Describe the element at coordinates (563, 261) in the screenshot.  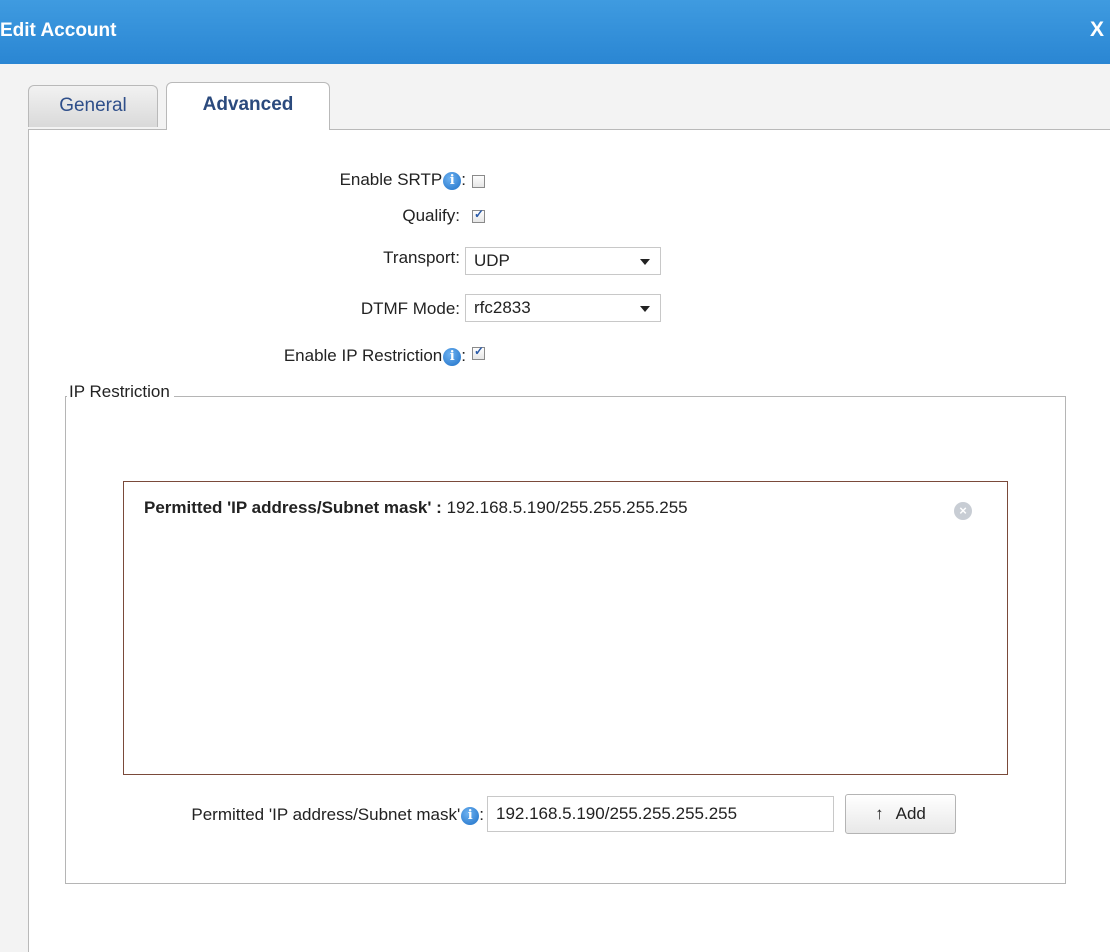
I see `transport-select: UDP` at that location.